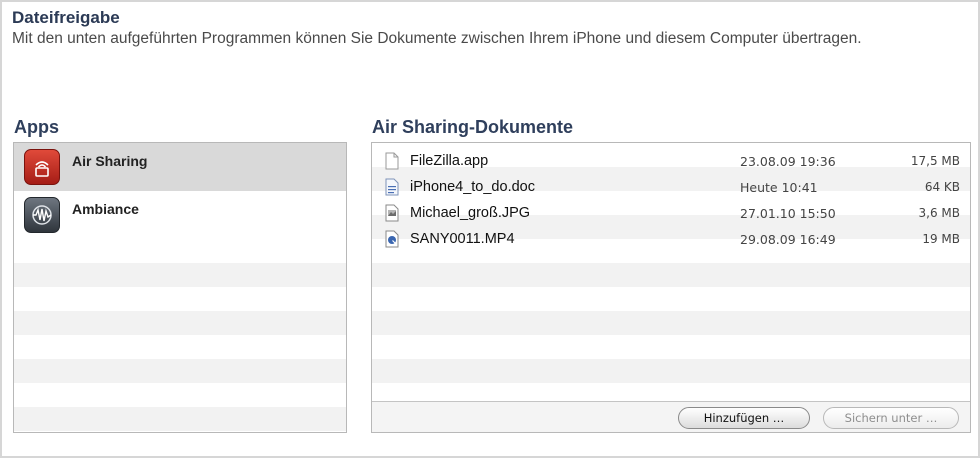  What do you see at coordinates (392, 187) in the screenshot?
I see `doc-file-icon` at bounding box center [392, 187].